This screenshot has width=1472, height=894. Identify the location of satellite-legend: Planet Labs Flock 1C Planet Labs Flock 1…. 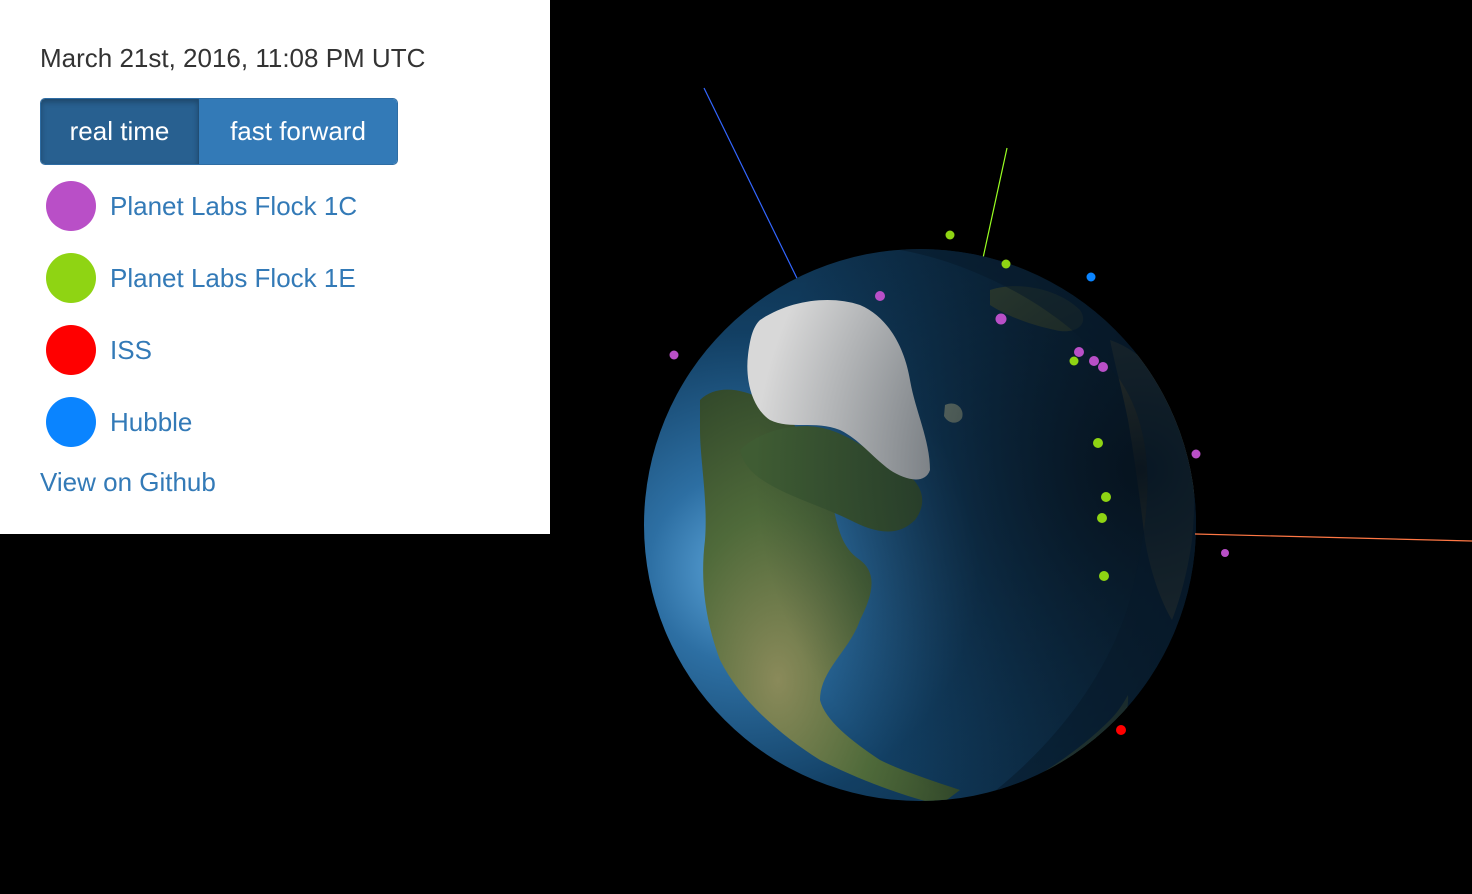
(295, 314).